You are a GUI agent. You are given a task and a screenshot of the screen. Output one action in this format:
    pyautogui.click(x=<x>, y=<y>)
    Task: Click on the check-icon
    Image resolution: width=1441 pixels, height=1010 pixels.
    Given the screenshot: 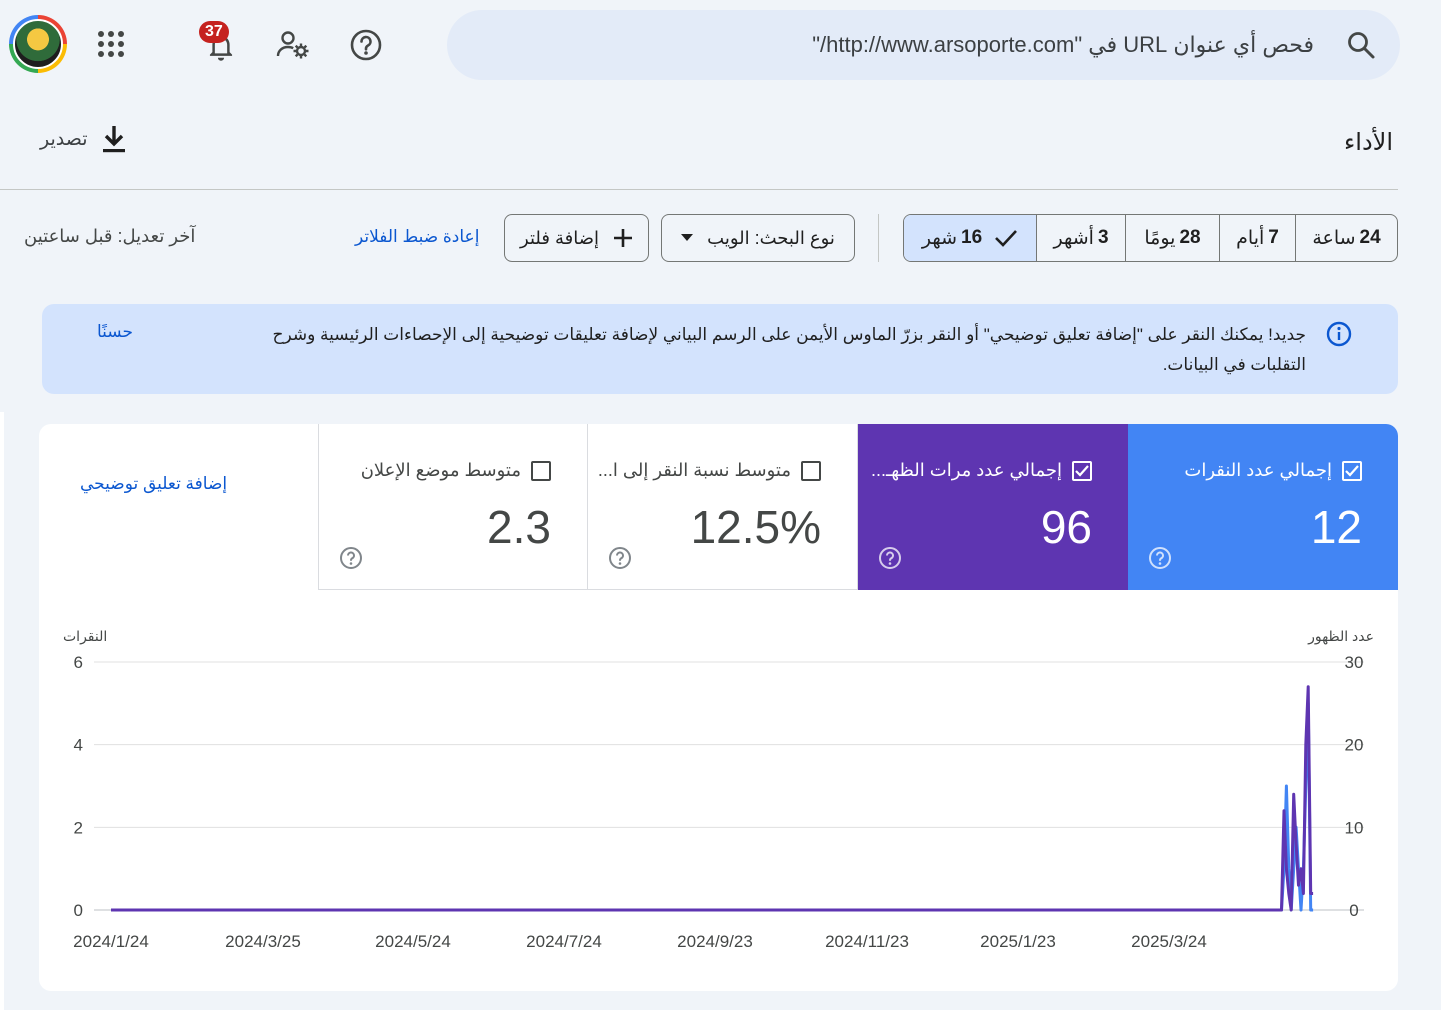 What is the action you would take?
    pyautogui.click(x=1006, y=238)
    